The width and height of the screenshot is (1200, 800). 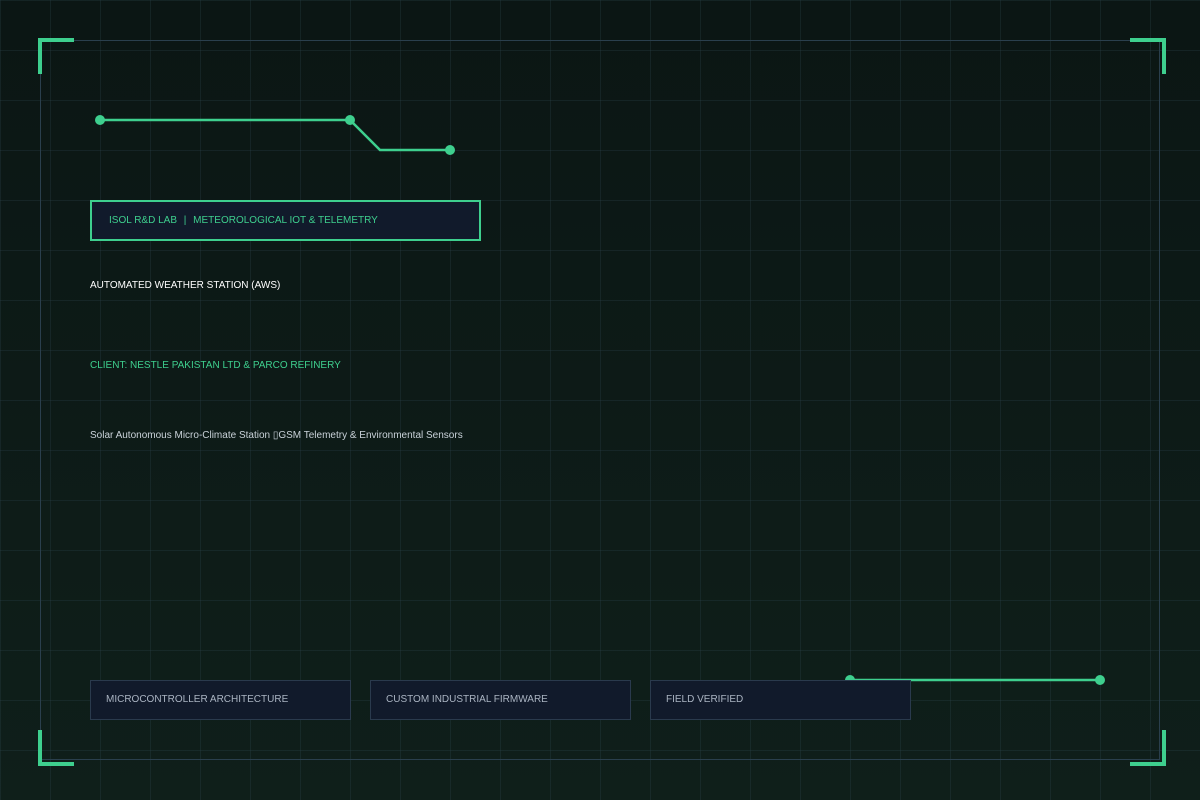 What do you see at coordinates (185, 285) in the screenshot?
I see `page-title: AUTOMATED WEATHER STATION (AWS)` at bounding box center [185, 285].